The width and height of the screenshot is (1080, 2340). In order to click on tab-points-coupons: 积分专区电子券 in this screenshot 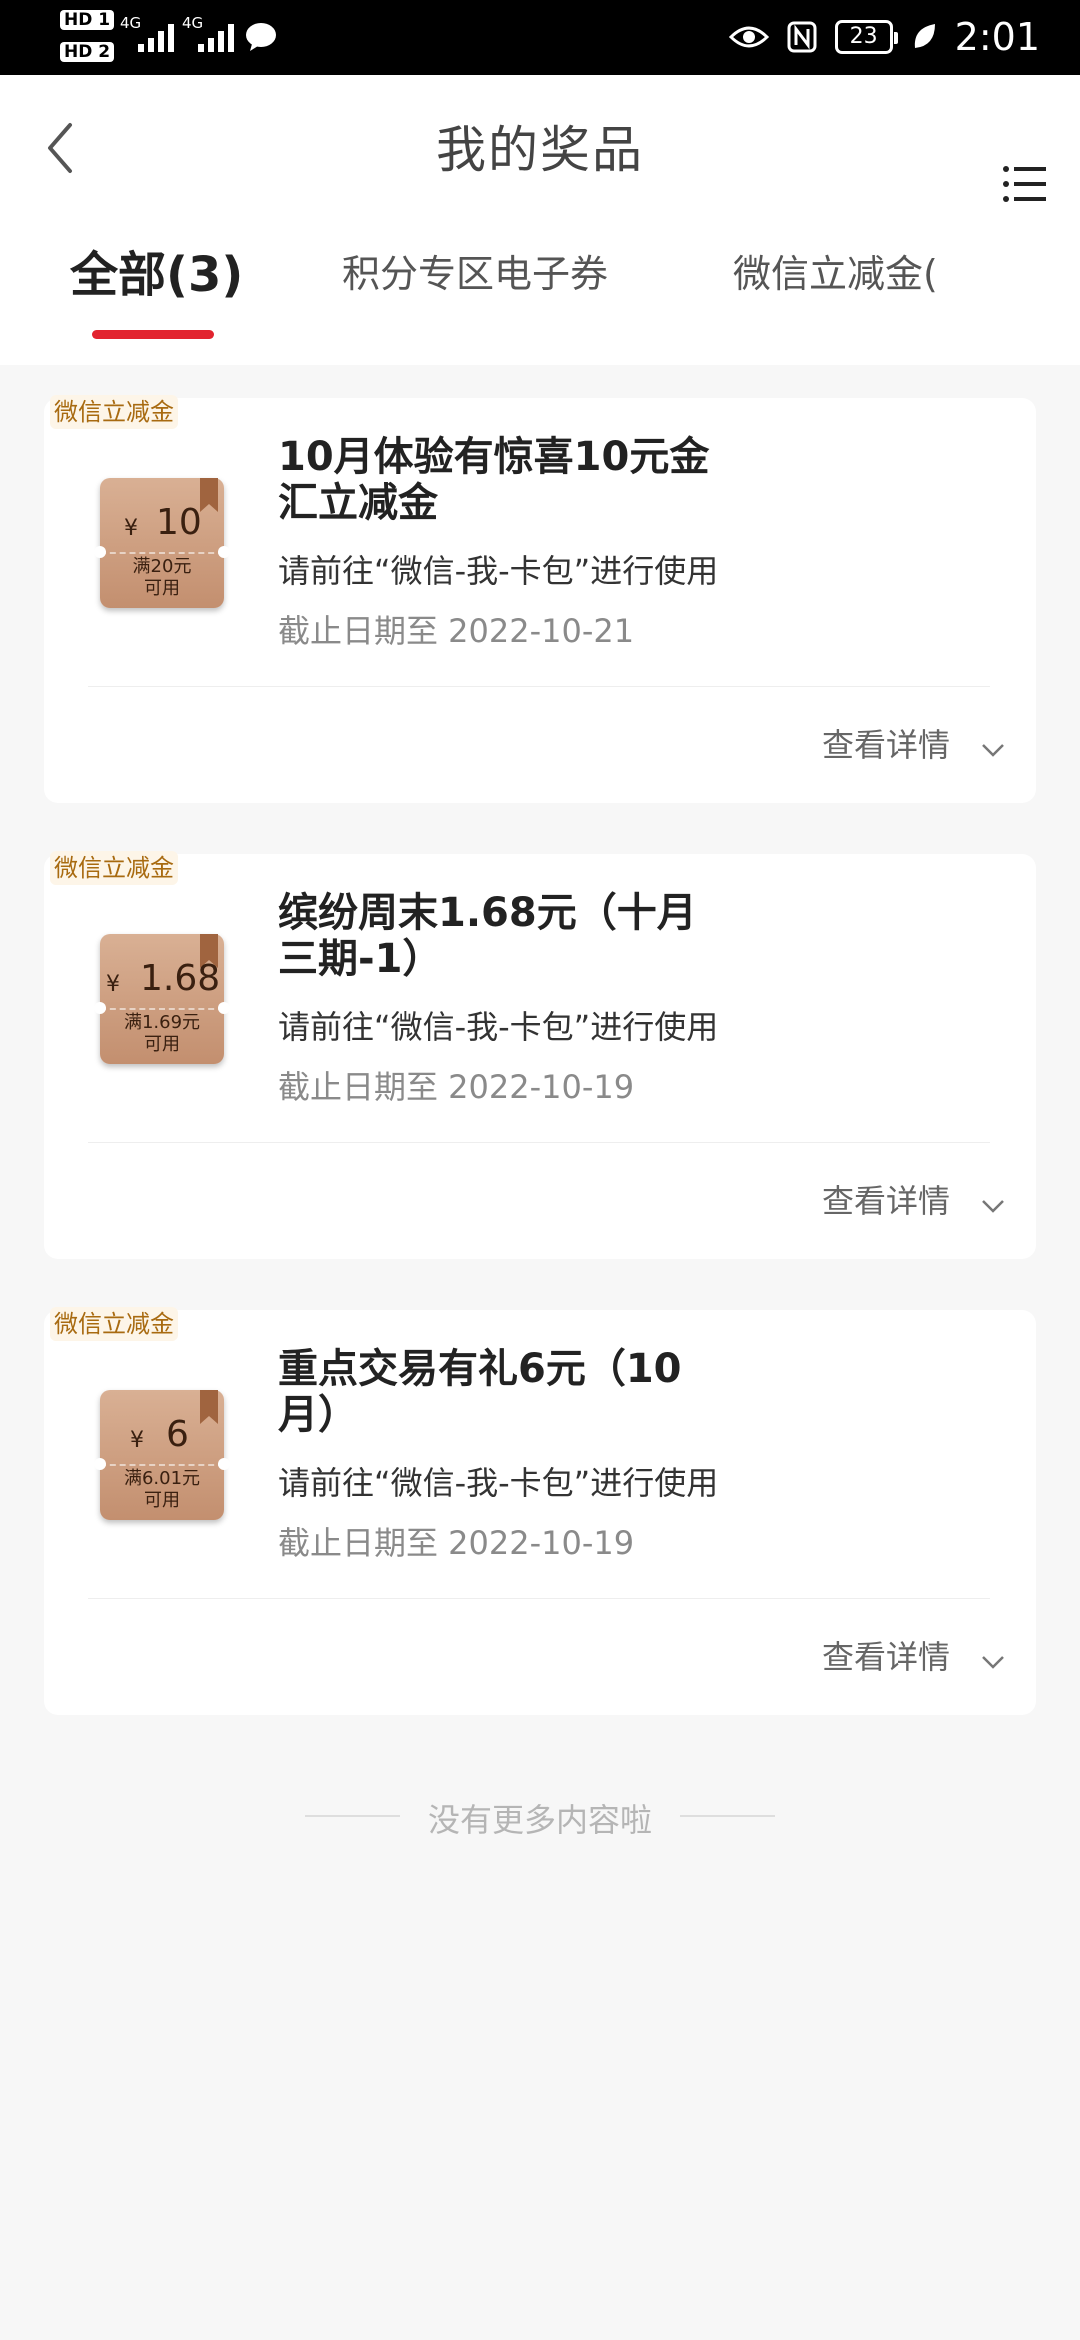, I will do `click(475, 298)`.